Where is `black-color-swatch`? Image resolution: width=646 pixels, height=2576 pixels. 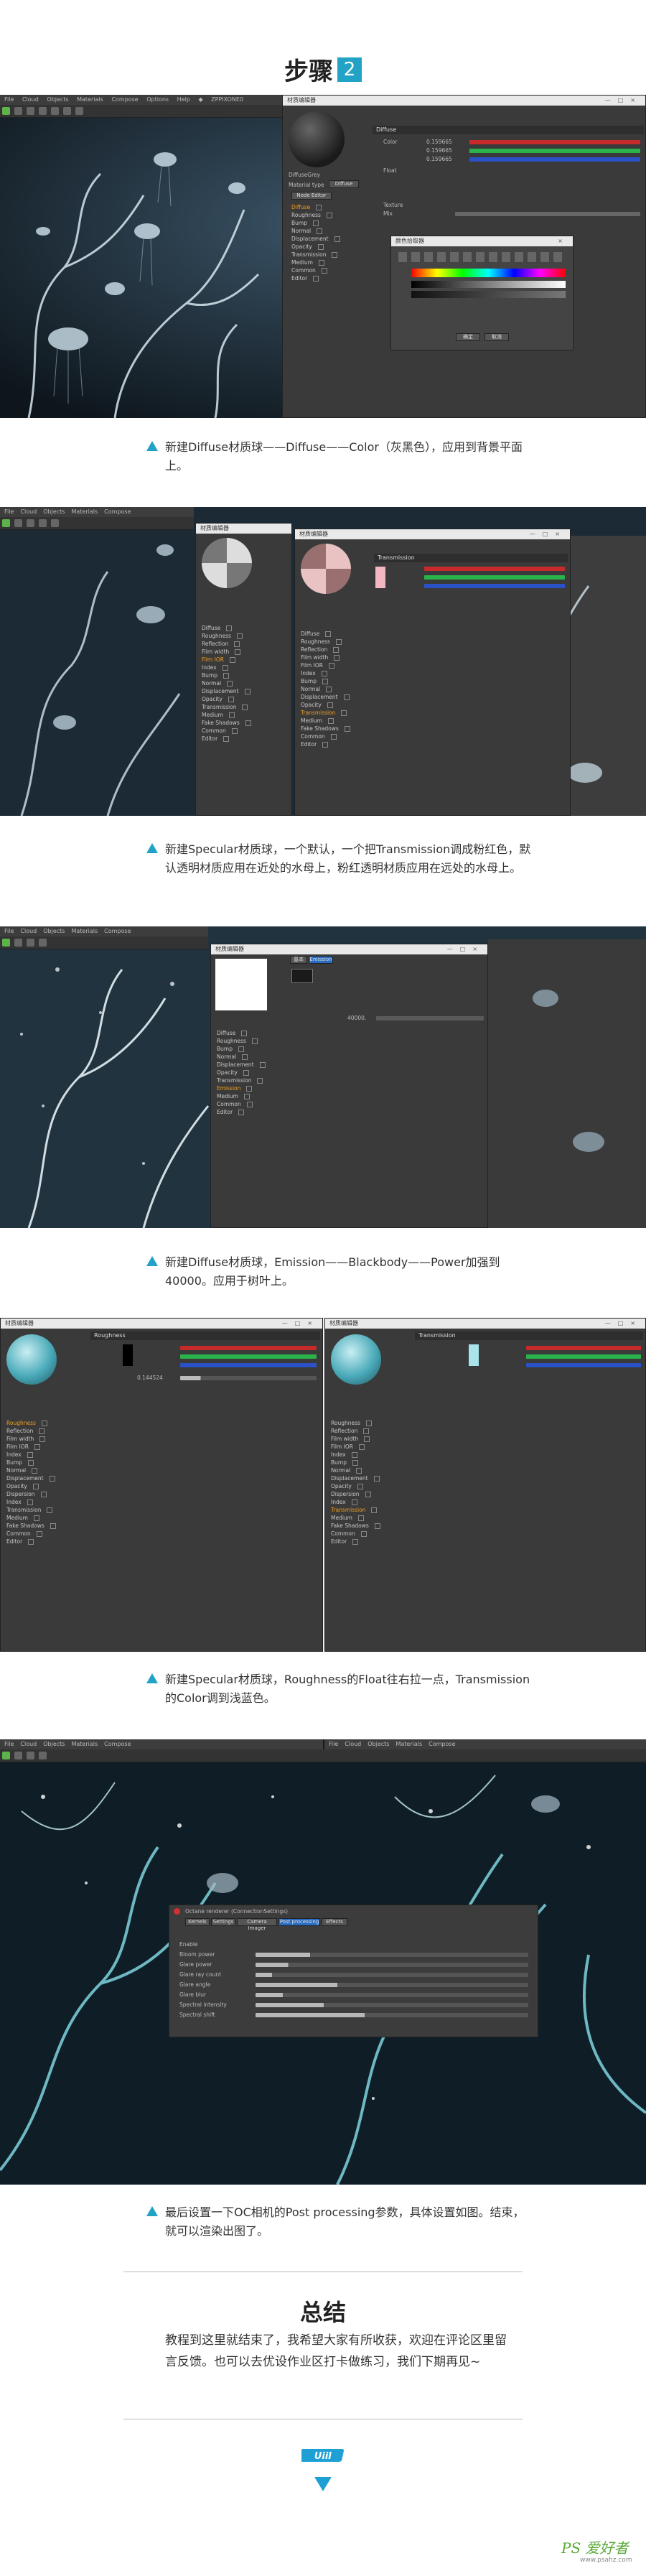
black-color-swatch is located at coordinates (128, 1355).